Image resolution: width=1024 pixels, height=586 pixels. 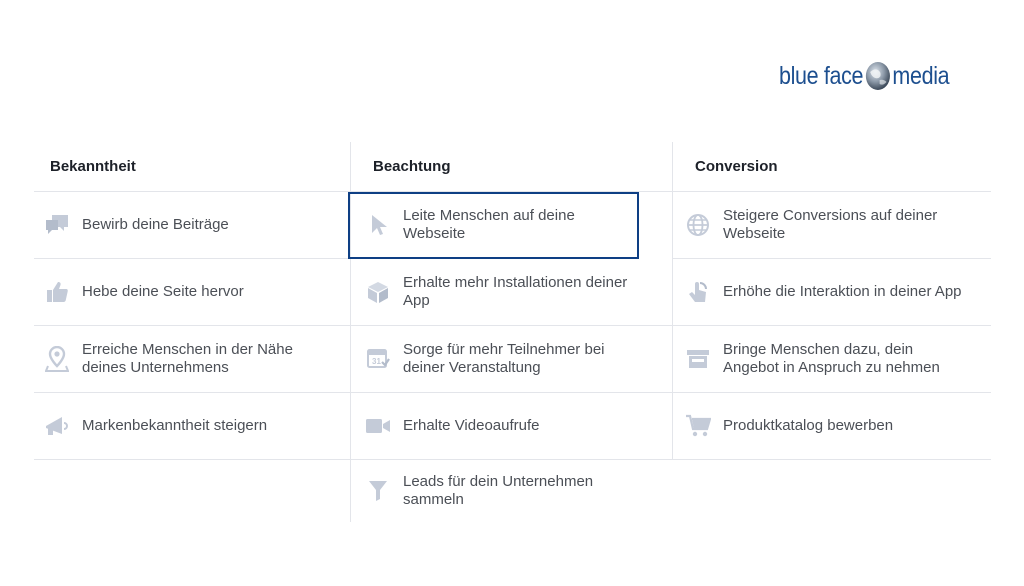 I want to click on brand-name-part2: media, so click(x=921, y=75).